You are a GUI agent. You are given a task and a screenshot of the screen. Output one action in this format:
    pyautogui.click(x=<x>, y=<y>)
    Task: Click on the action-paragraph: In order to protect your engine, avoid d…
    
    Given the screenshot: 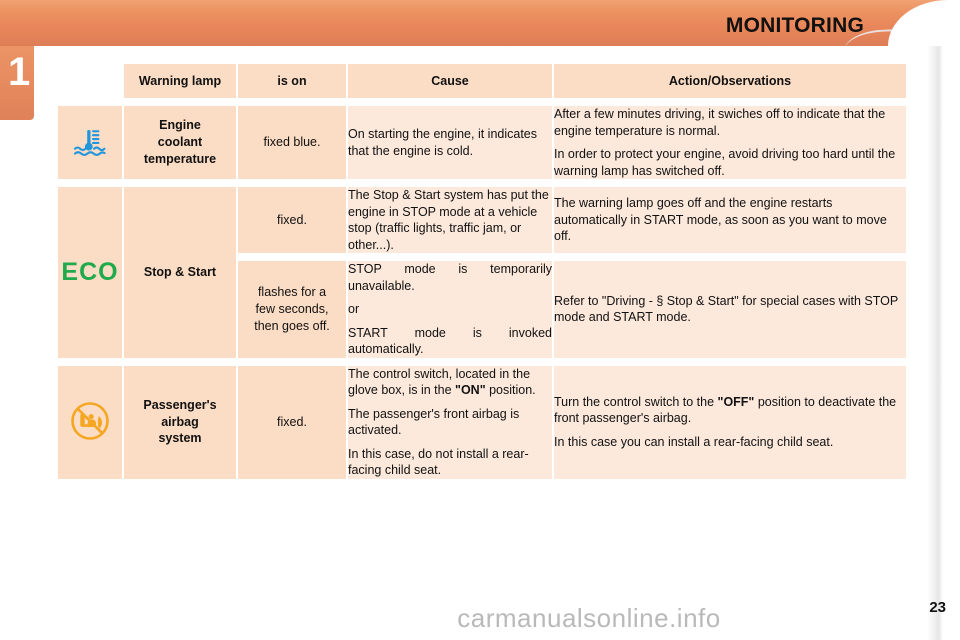 What is the action you would take?
    pyautogui.click(x=725, y=162)
    